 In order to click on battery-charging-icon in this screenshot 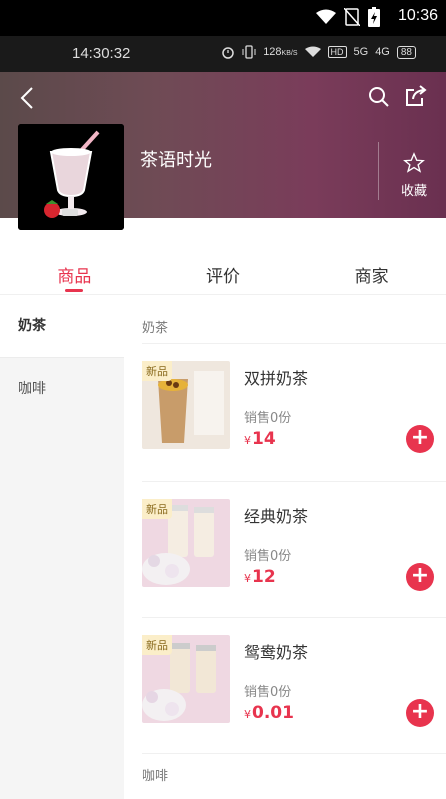, I will do `click(374, 17)`.